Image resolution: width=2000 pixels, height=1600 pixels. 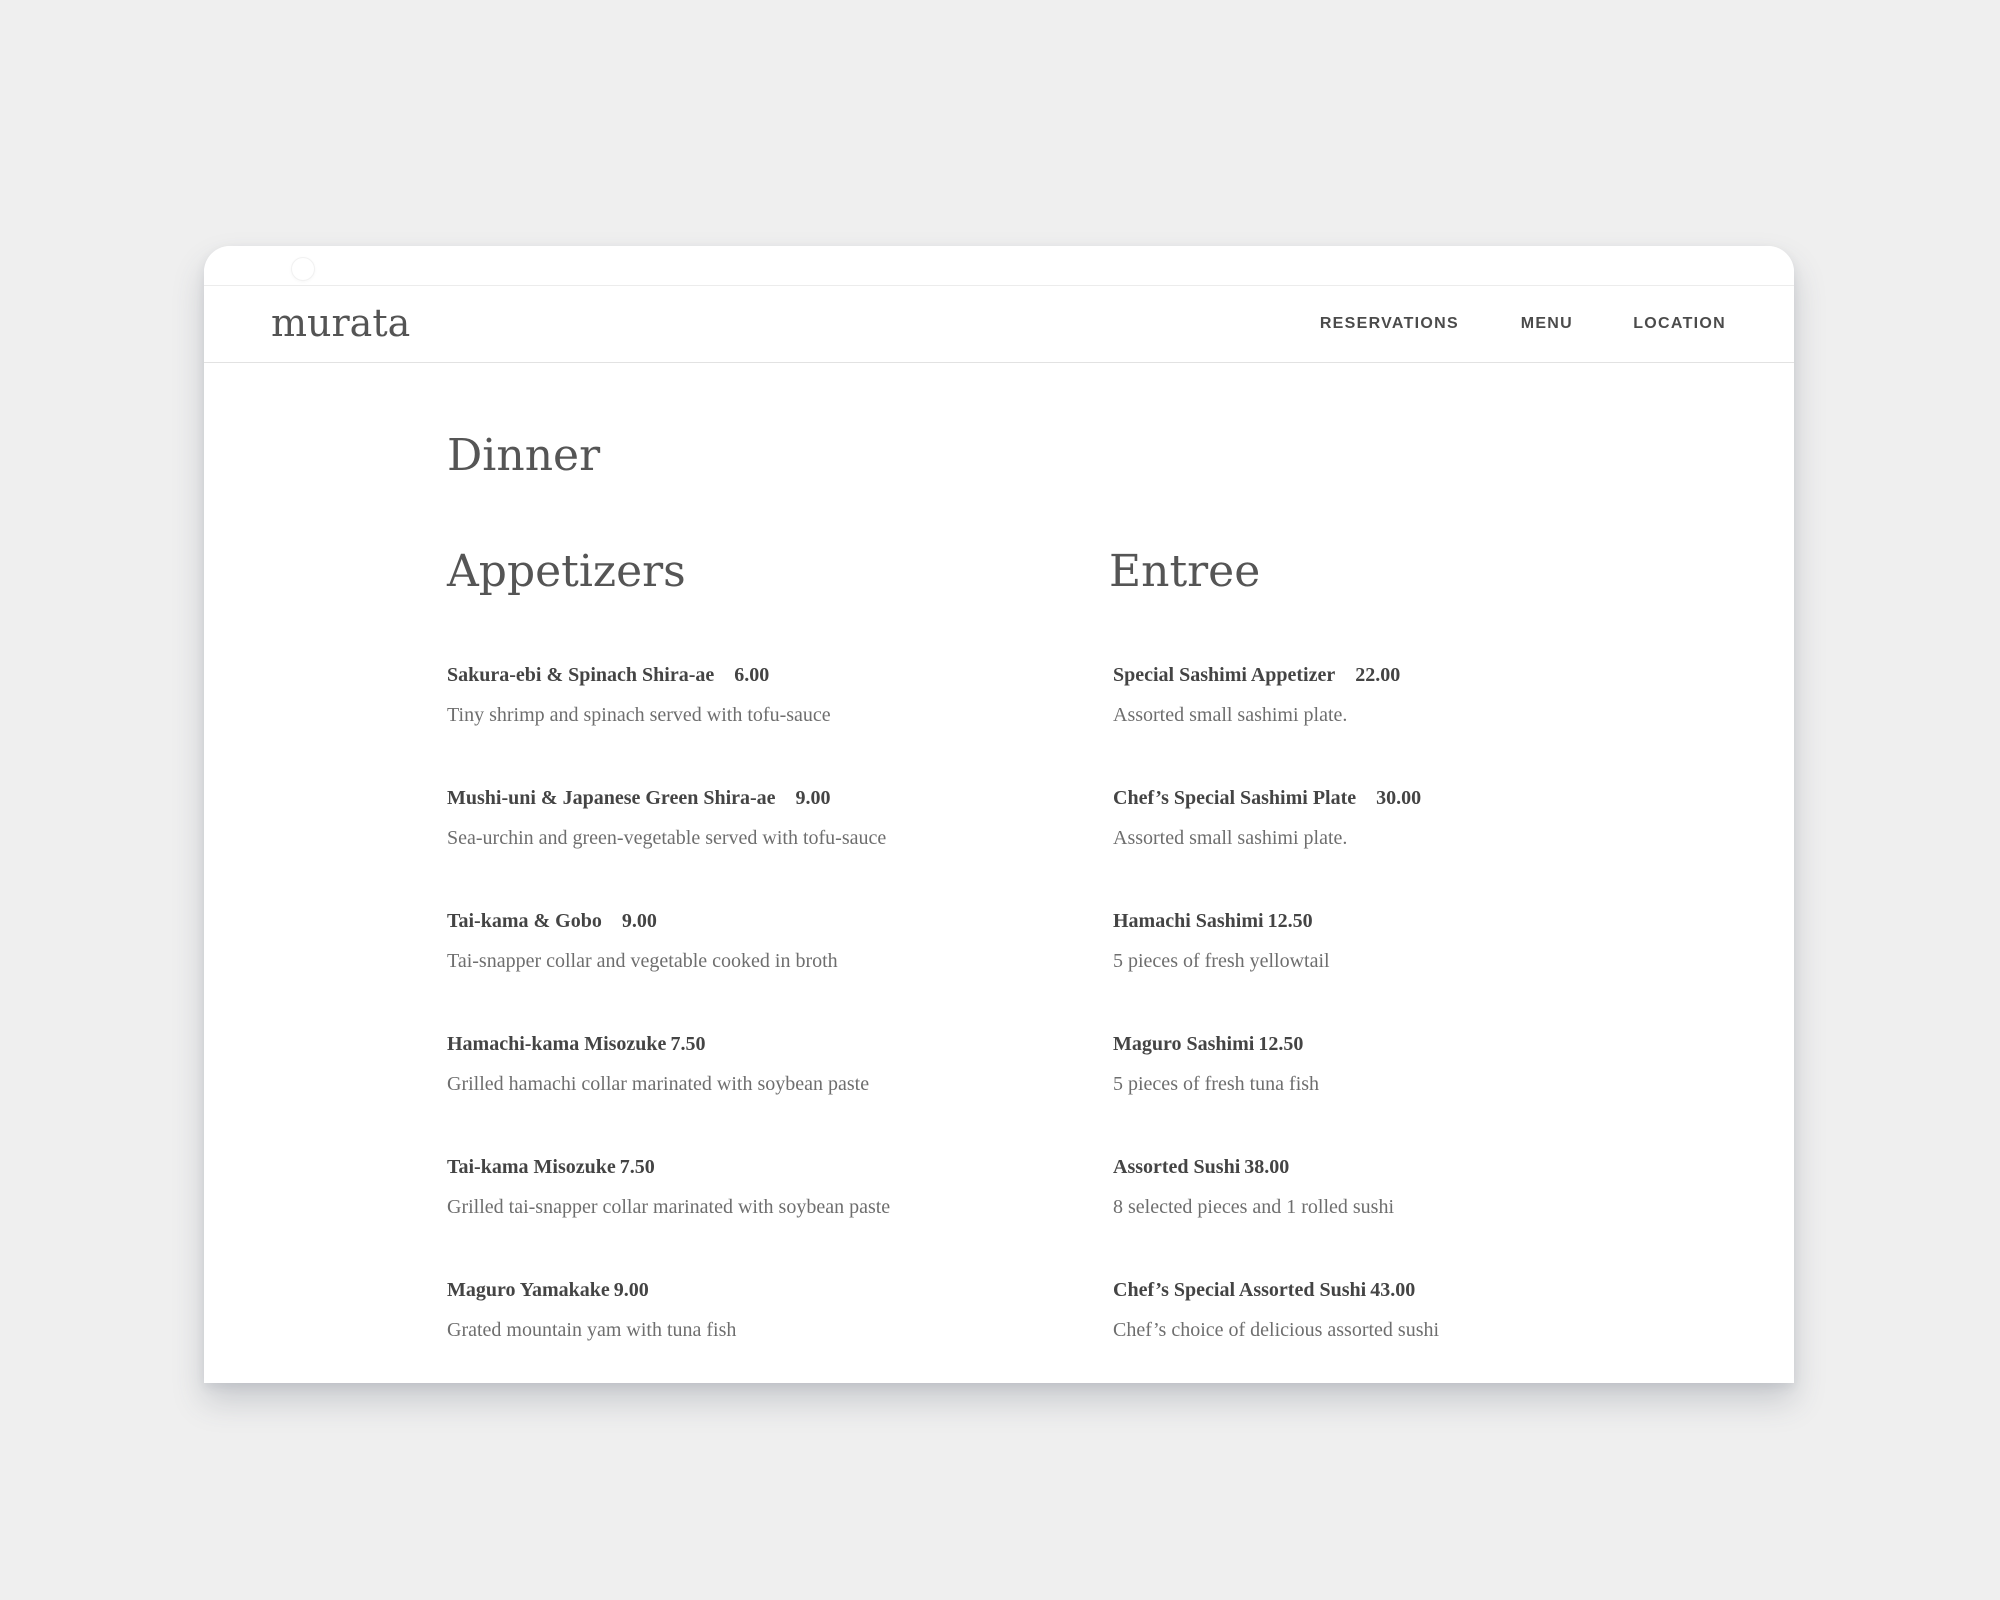 What do you see at coordinates (1679, 324) in the screenshot?
I see `nav-location-link: LOCATION` at bounding box center [1679, 324].